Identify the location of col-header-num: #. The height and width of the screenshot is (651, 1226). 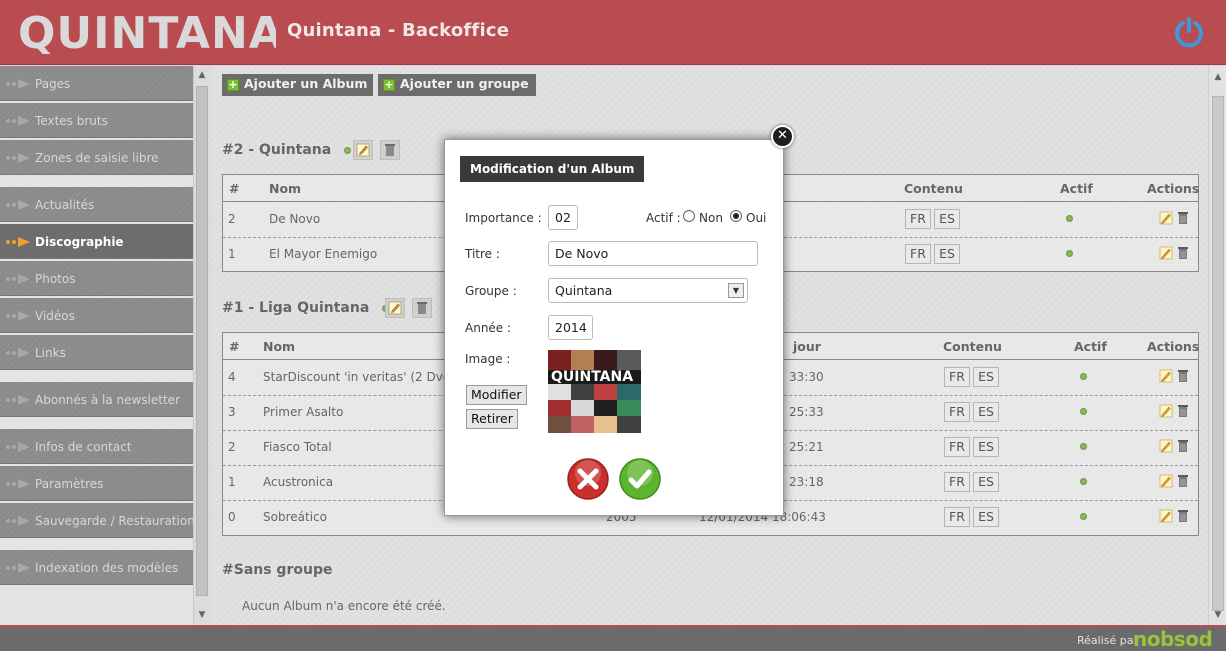
(234, 346).